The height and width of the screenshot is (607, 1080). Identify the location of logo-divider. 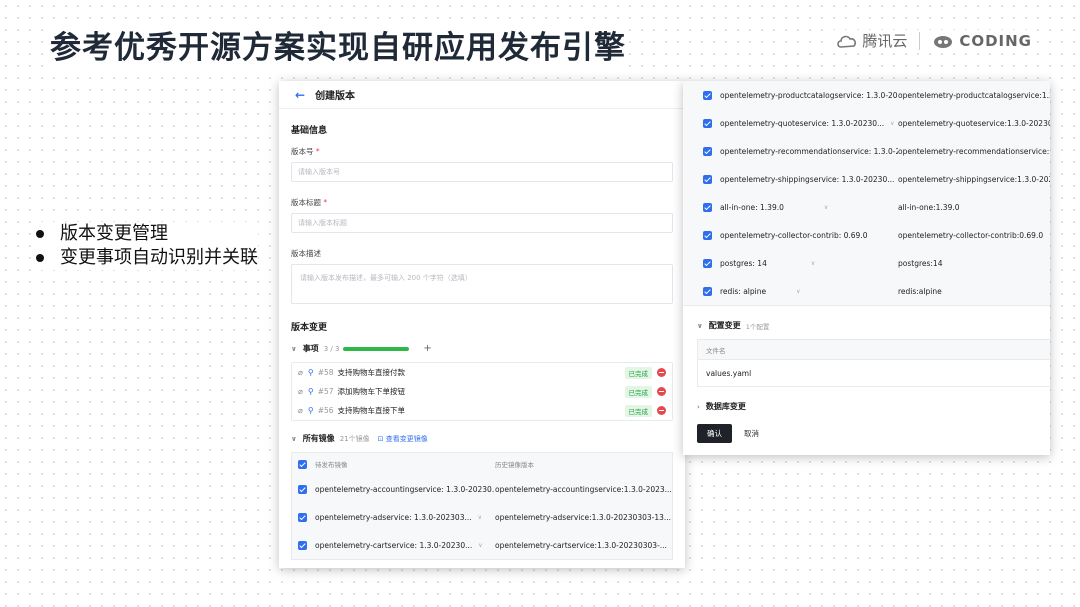
(920, 40).